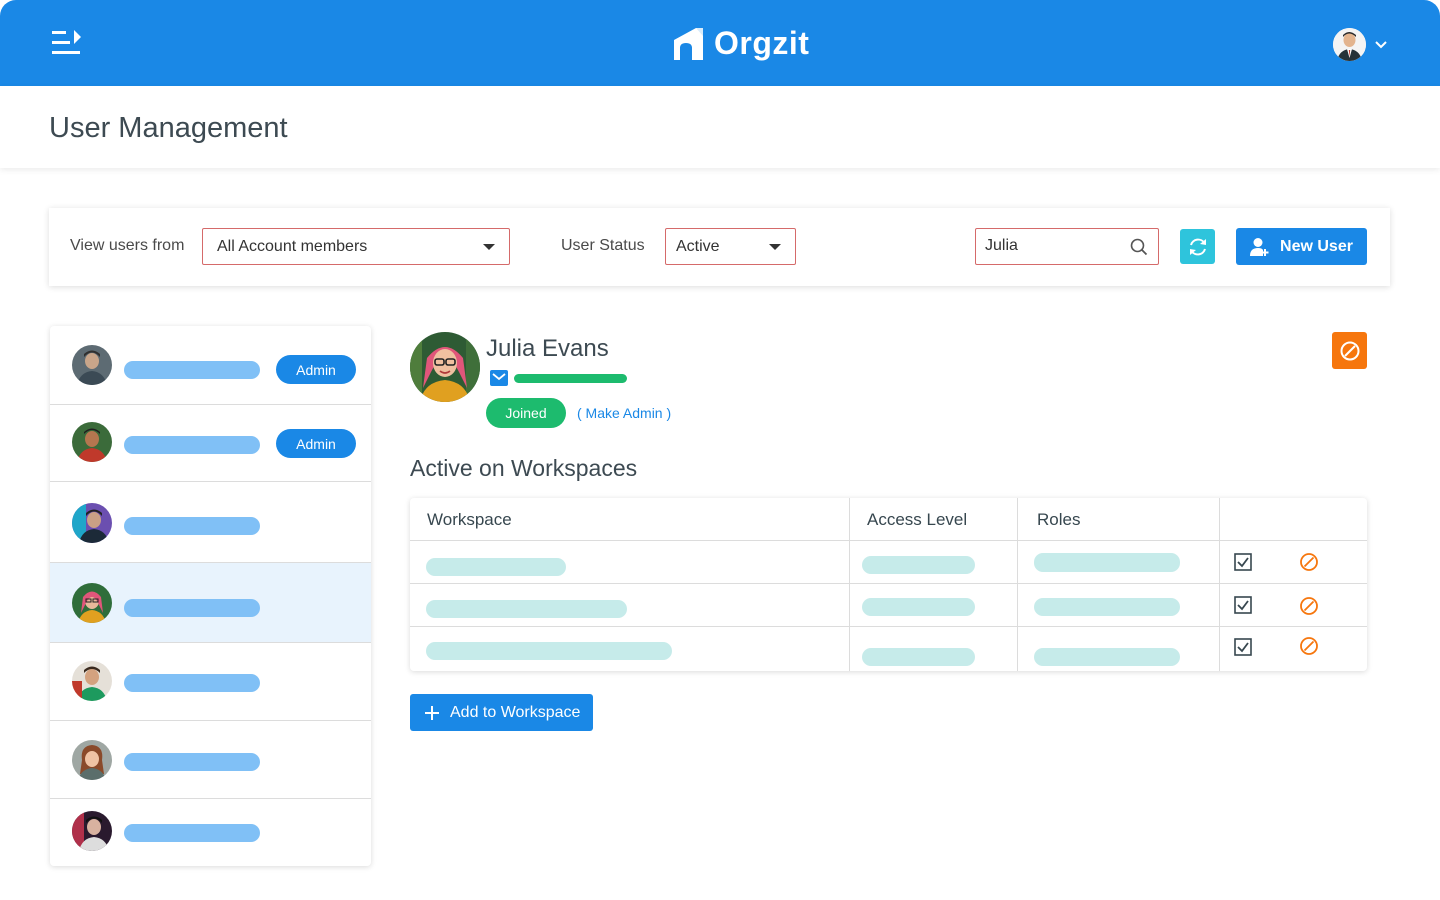  I want to click on add-user-icon, so click(1259, 246).